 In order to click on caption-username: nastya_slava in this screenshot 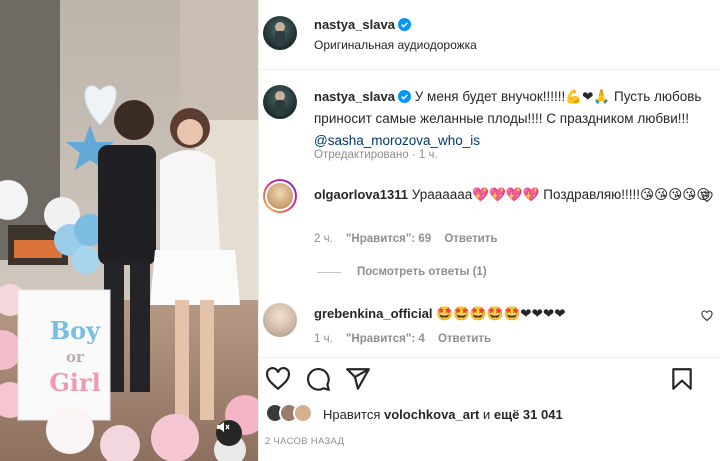, I will do `click(362, 96)`.